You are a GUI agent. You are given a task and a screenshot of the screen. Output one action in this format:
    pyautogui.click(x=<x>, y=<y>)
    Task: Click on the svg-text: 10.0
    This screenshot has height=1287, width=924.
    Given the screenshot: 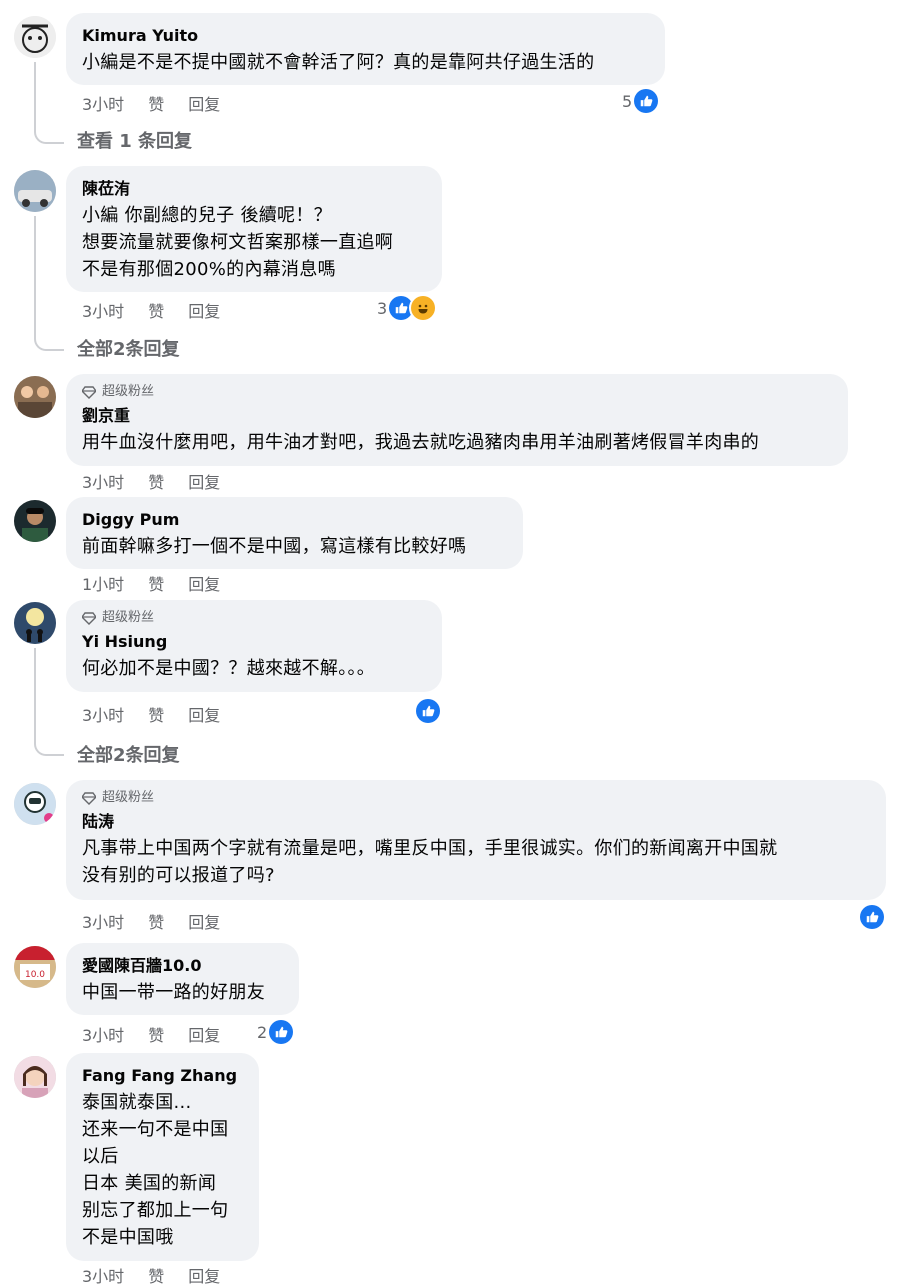 What is the action you would take?
    pyautogui.click(x=35, y=975)
    